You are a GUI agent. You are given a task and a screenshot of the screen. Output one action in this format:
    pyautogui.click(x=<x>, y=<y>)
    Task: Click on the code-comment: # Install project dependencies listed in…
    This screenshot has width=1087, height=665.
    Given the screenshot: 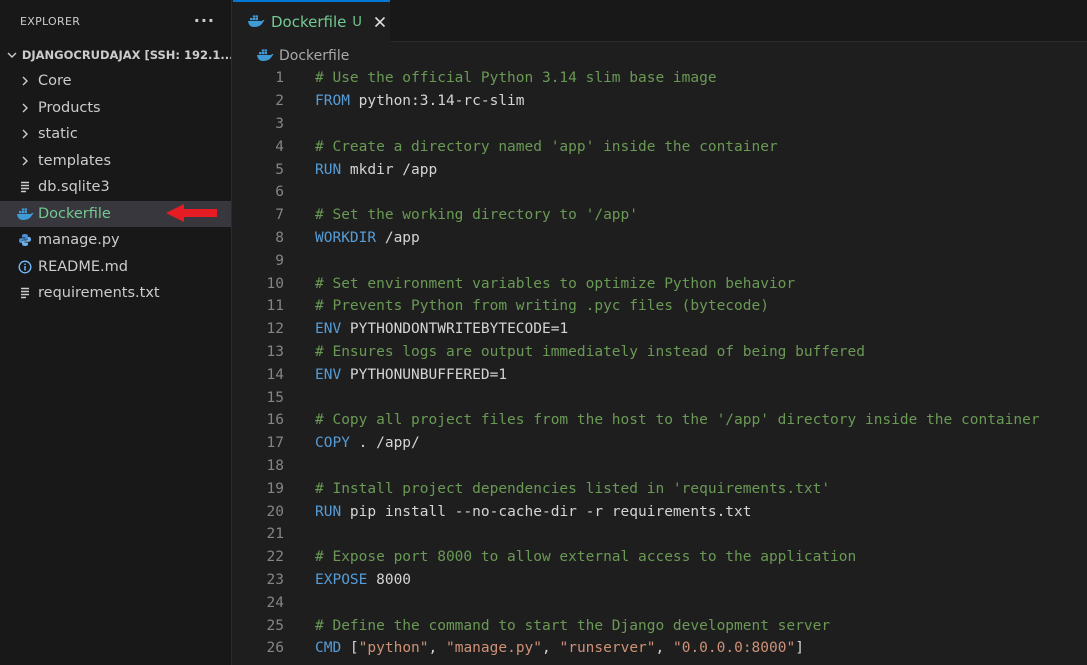 What is the action you would take?
    pyautogui.click(x=573, y=488)
    